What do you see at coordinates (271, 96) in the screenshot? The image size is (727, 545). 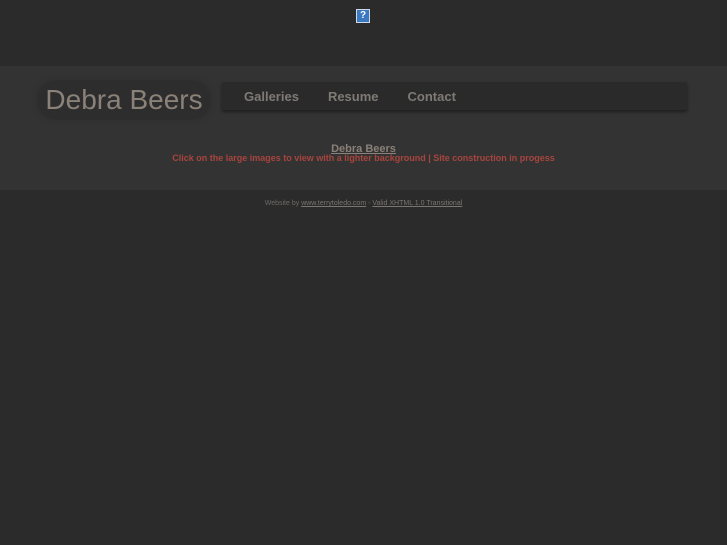 I see `nav-galleries: Galleries` at bounding box center [271, 96].